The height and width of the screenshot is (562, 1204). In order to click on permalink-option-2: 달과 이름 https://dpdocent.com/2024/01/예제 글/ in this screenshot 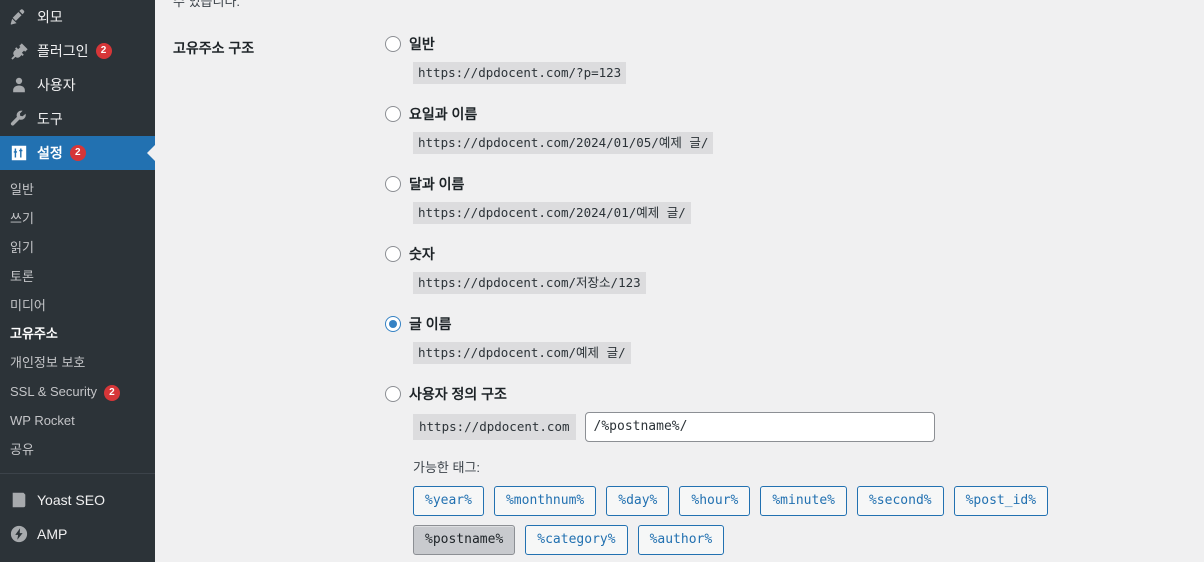, I will do `click(794, 198)`.